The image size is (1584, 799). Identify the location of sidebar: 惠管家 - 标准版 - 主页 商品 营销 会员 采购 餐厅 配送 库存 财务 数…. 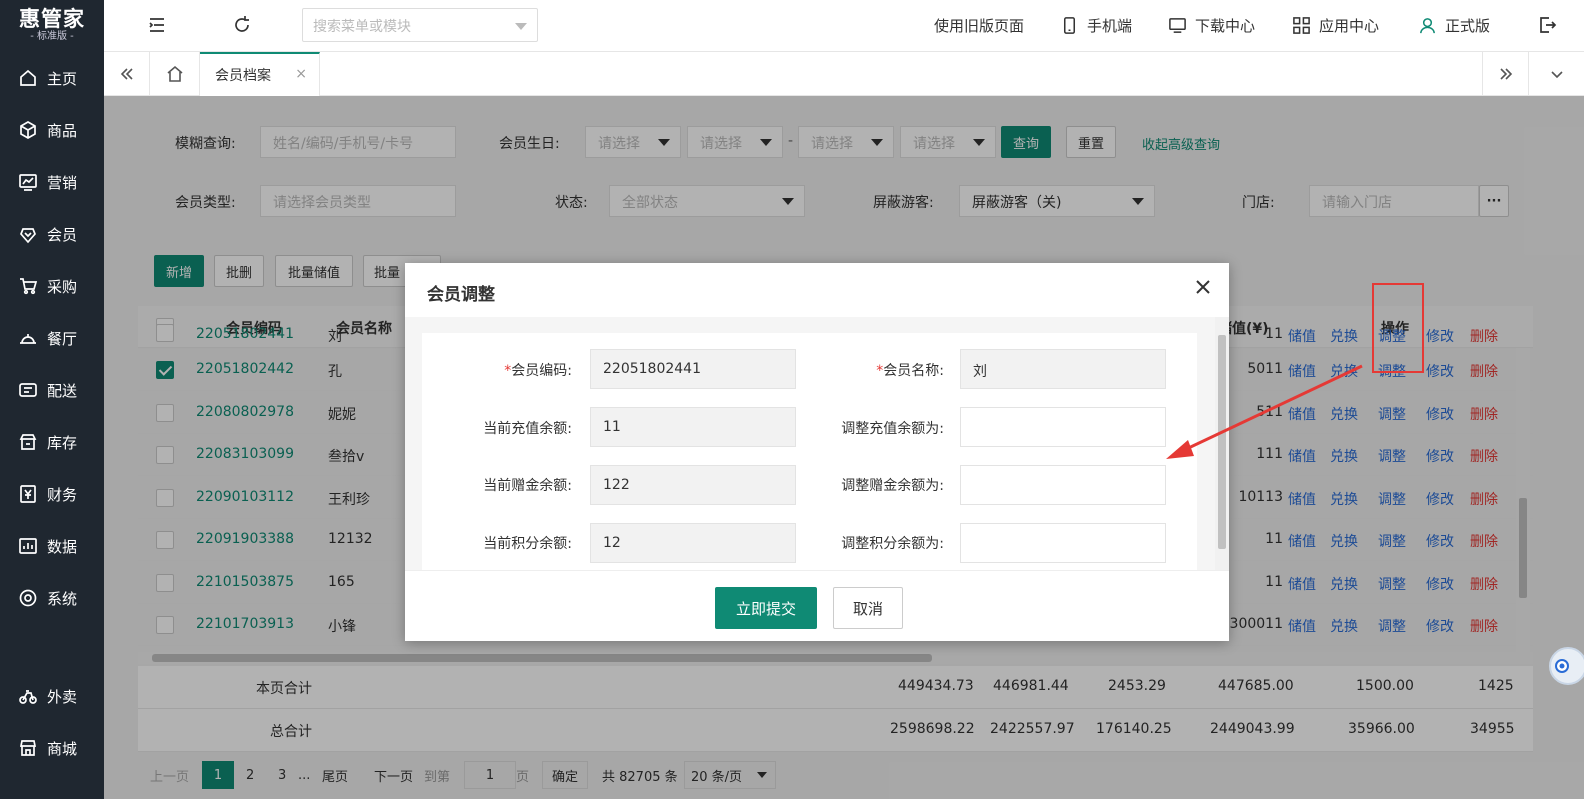
(52, 399).